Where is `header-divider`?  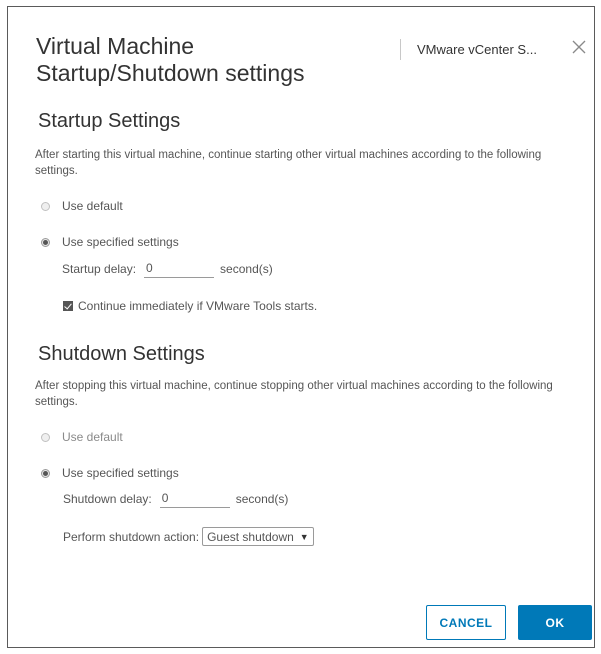 header-divider is located at coordinates (400, 49).